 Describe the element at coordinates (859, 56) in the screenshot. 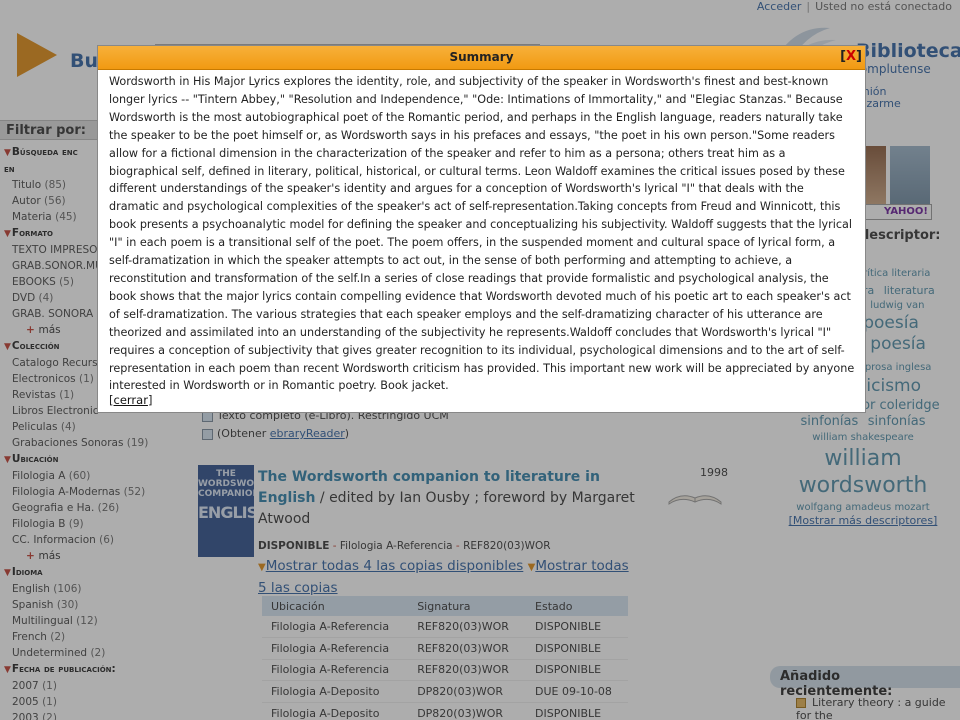

I see `close-bracket: ]` at that location.